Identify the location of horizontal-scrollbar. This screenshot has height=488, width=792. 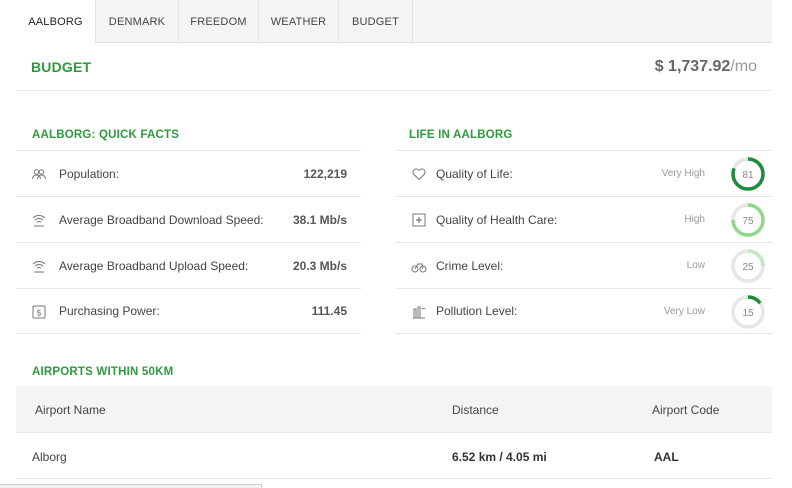
(131, 486).